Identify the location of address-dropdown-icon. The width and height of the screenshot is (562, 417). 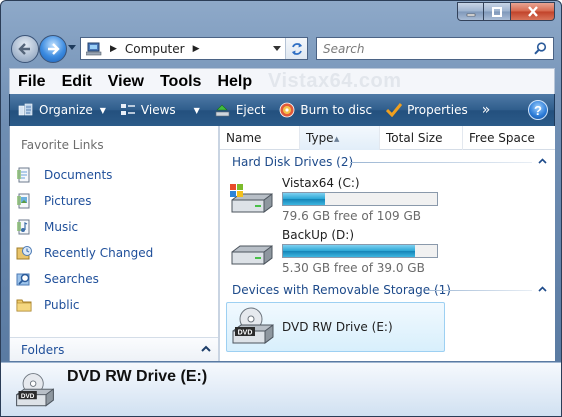
(277, 49).